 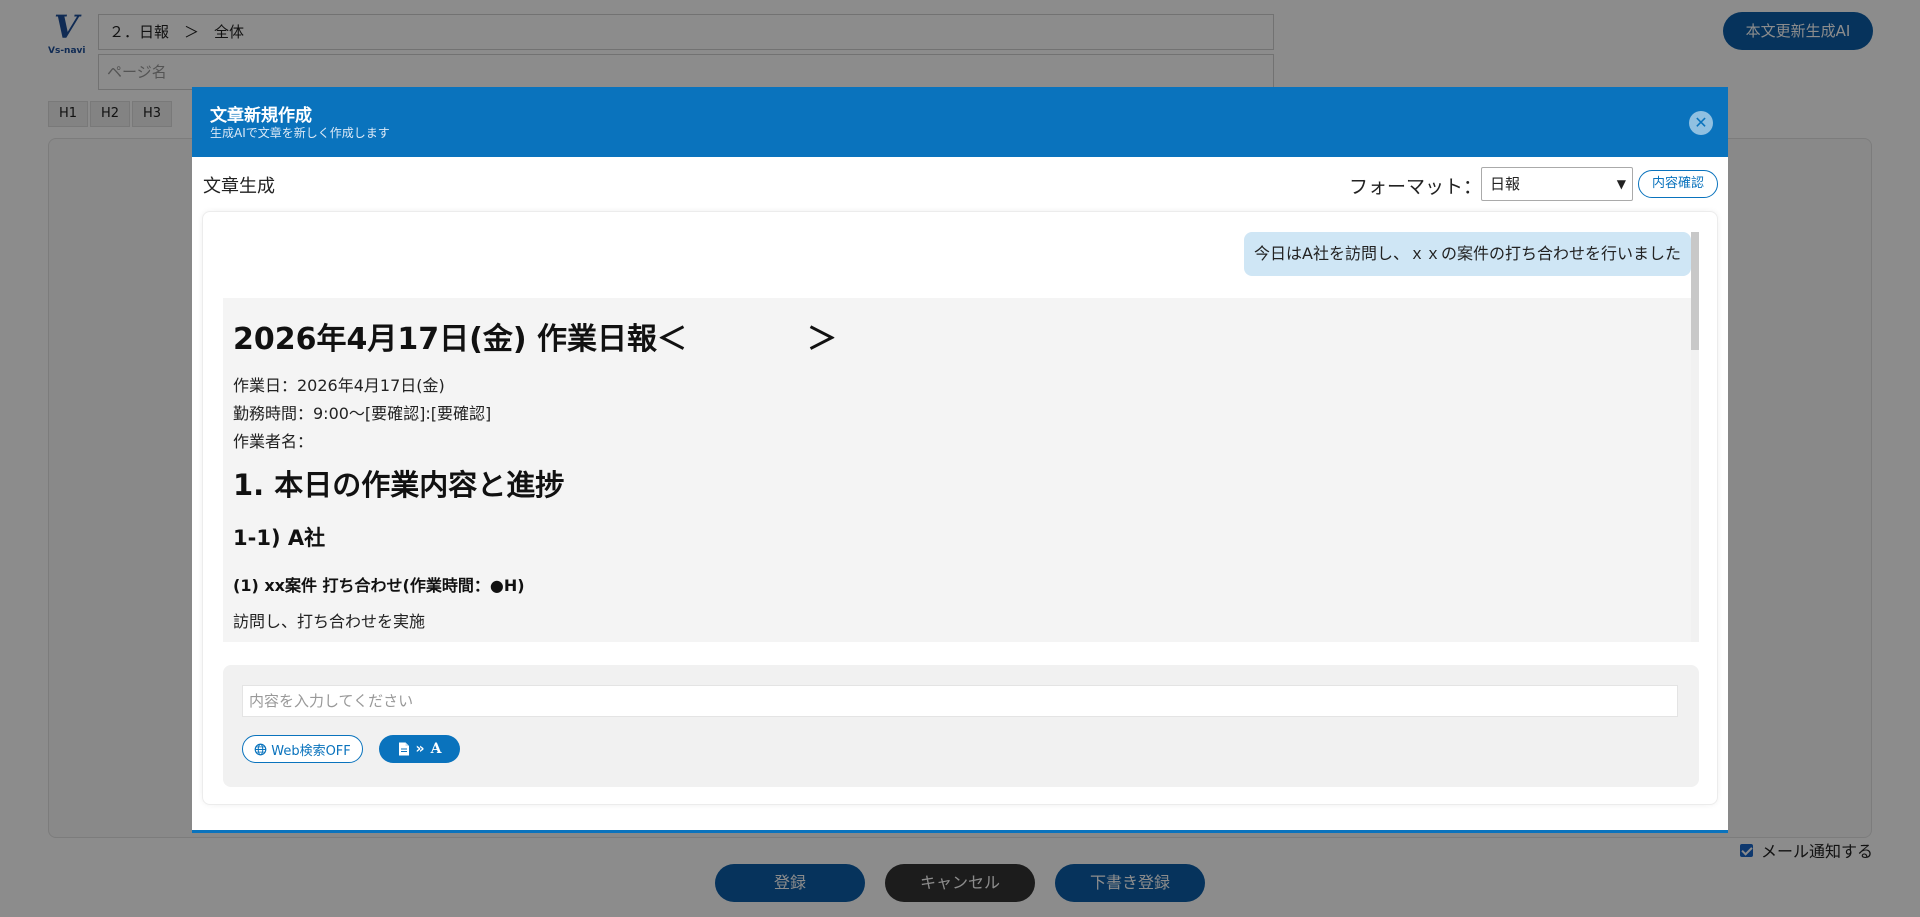 What do you see at coordinates (379, 585) in the screenshot?
I see `response-heading-3: (1) xx案件 打ち合わせ(作業時間：●H)` at bounding box center [379, 585].